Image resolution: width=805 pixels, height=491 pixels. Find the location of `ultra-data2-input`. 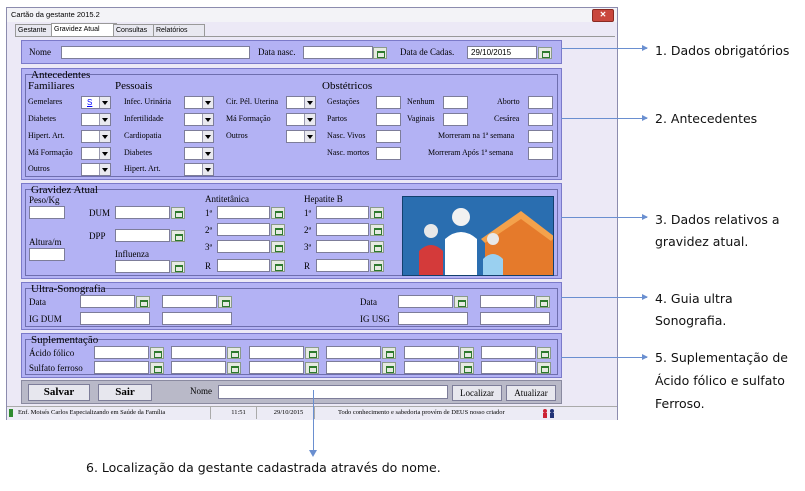

ultra-data2-input is located at coordinates (189, 301).